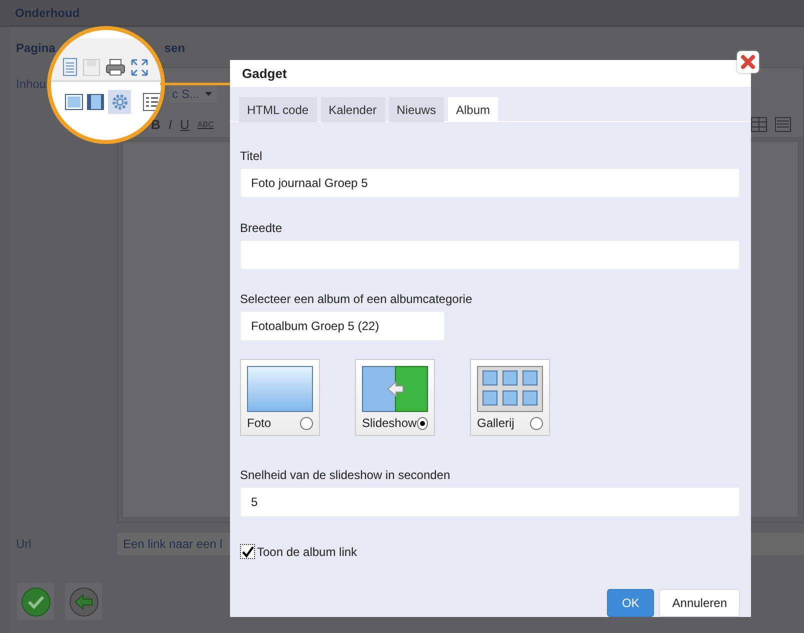 The image size is (804, 633). I want to click on tab: Nieuws, so click(416, 109).